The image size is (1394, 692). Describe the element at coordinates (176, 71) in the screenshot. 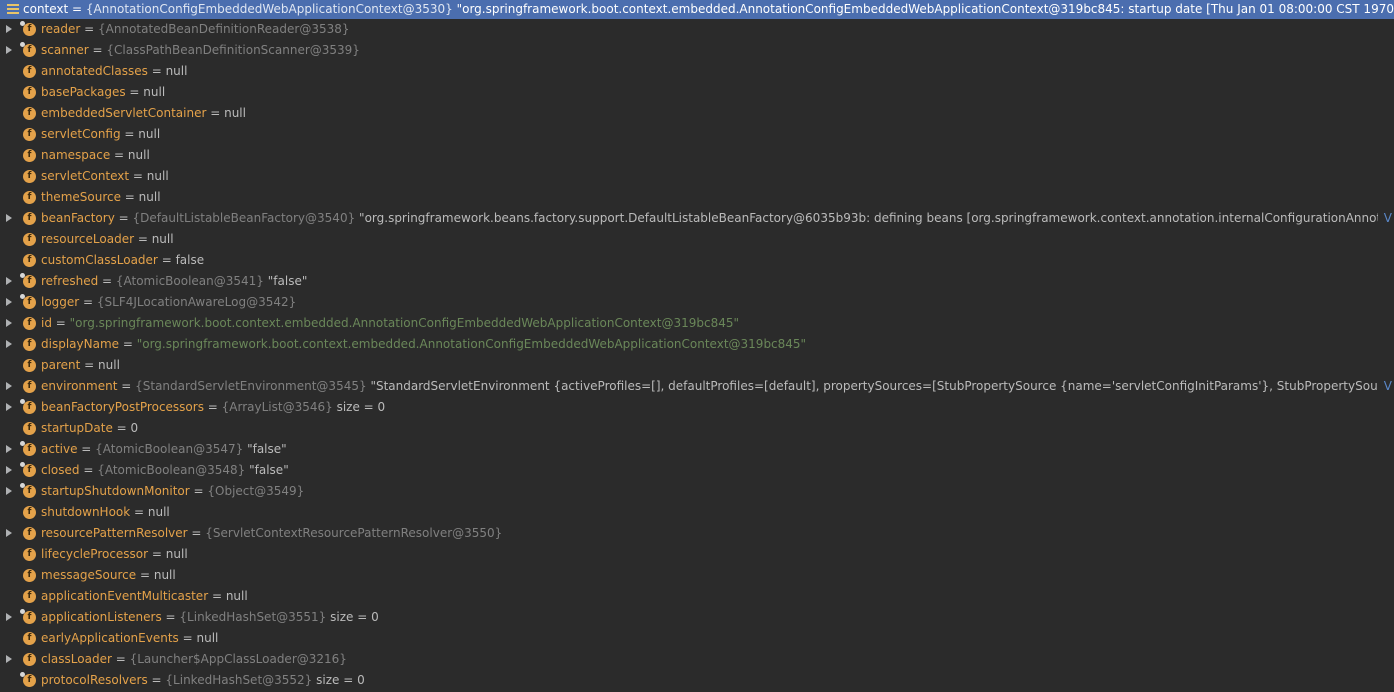

I see `field-value: null` at that location.